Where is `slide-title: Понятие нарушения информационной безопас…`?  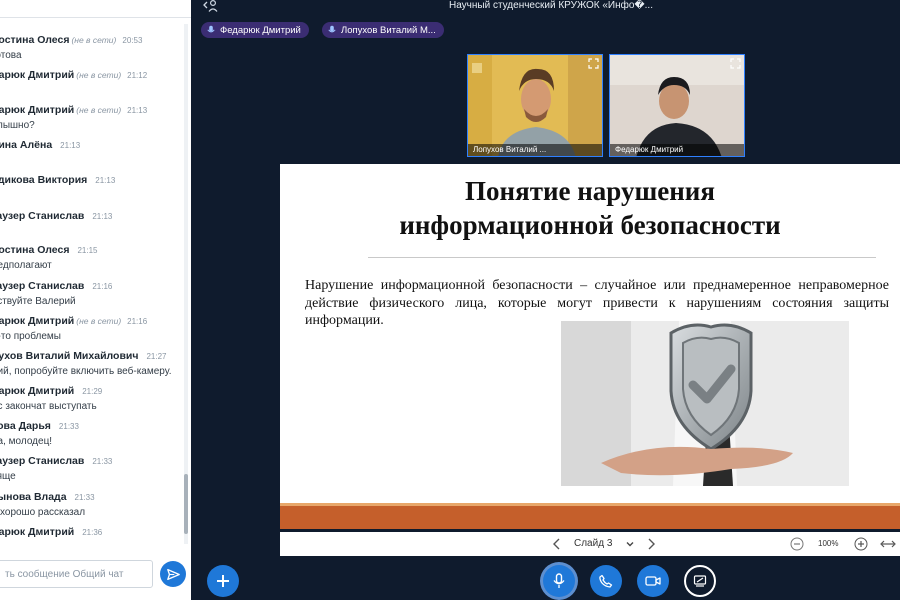 slide-title: Понятие нарушения информационной безопас… is located at coordinates (590, 208).